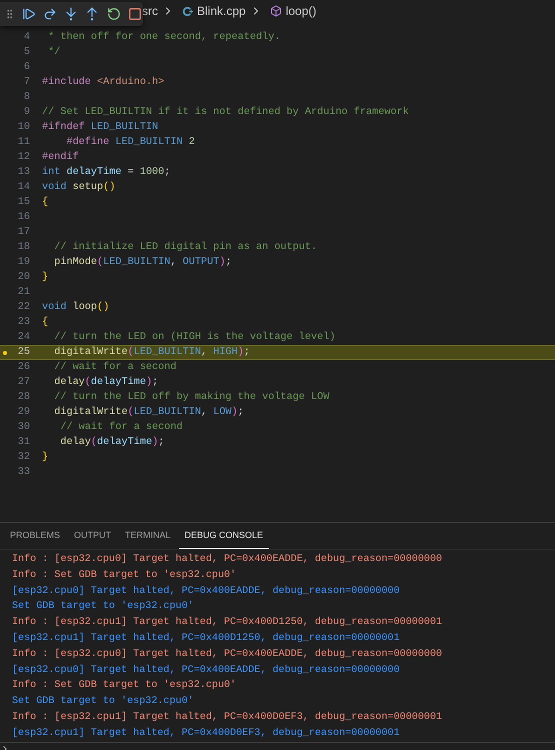 The width and height of the screenshot is (555, 750). What do you see at coordinates (28, 14) in the screenshot?
I see `continue-button` at bounding box center [28, 14].